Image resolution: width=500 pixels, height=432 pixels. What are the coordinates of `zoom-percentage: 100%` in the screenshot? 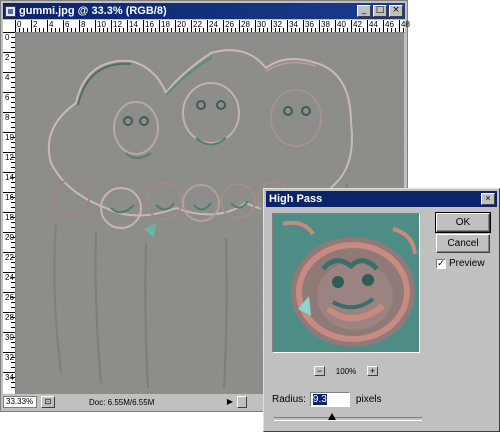 It's located at (346, 371).